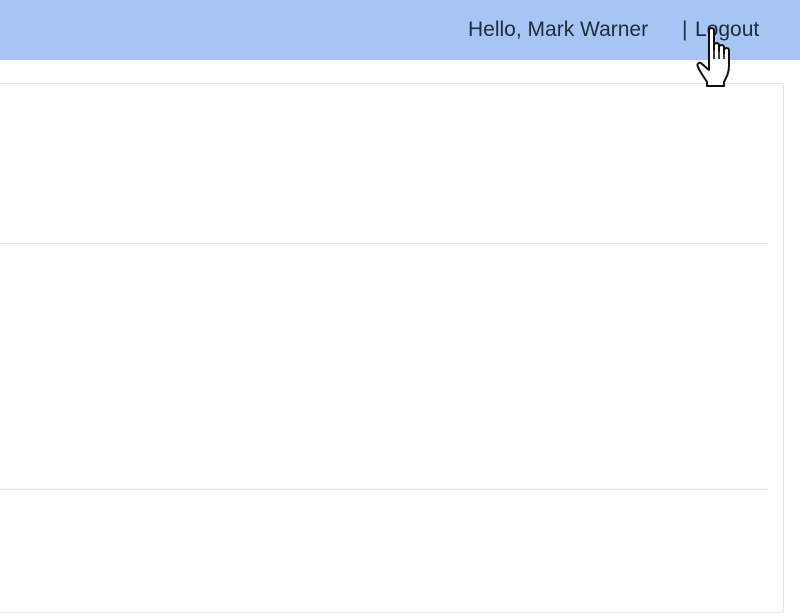 The image size is (800, 613). Describe the element at coordinates (558, 29) in the screenshot. I see `user-greeting: Hello, Mark Warner` at that location.